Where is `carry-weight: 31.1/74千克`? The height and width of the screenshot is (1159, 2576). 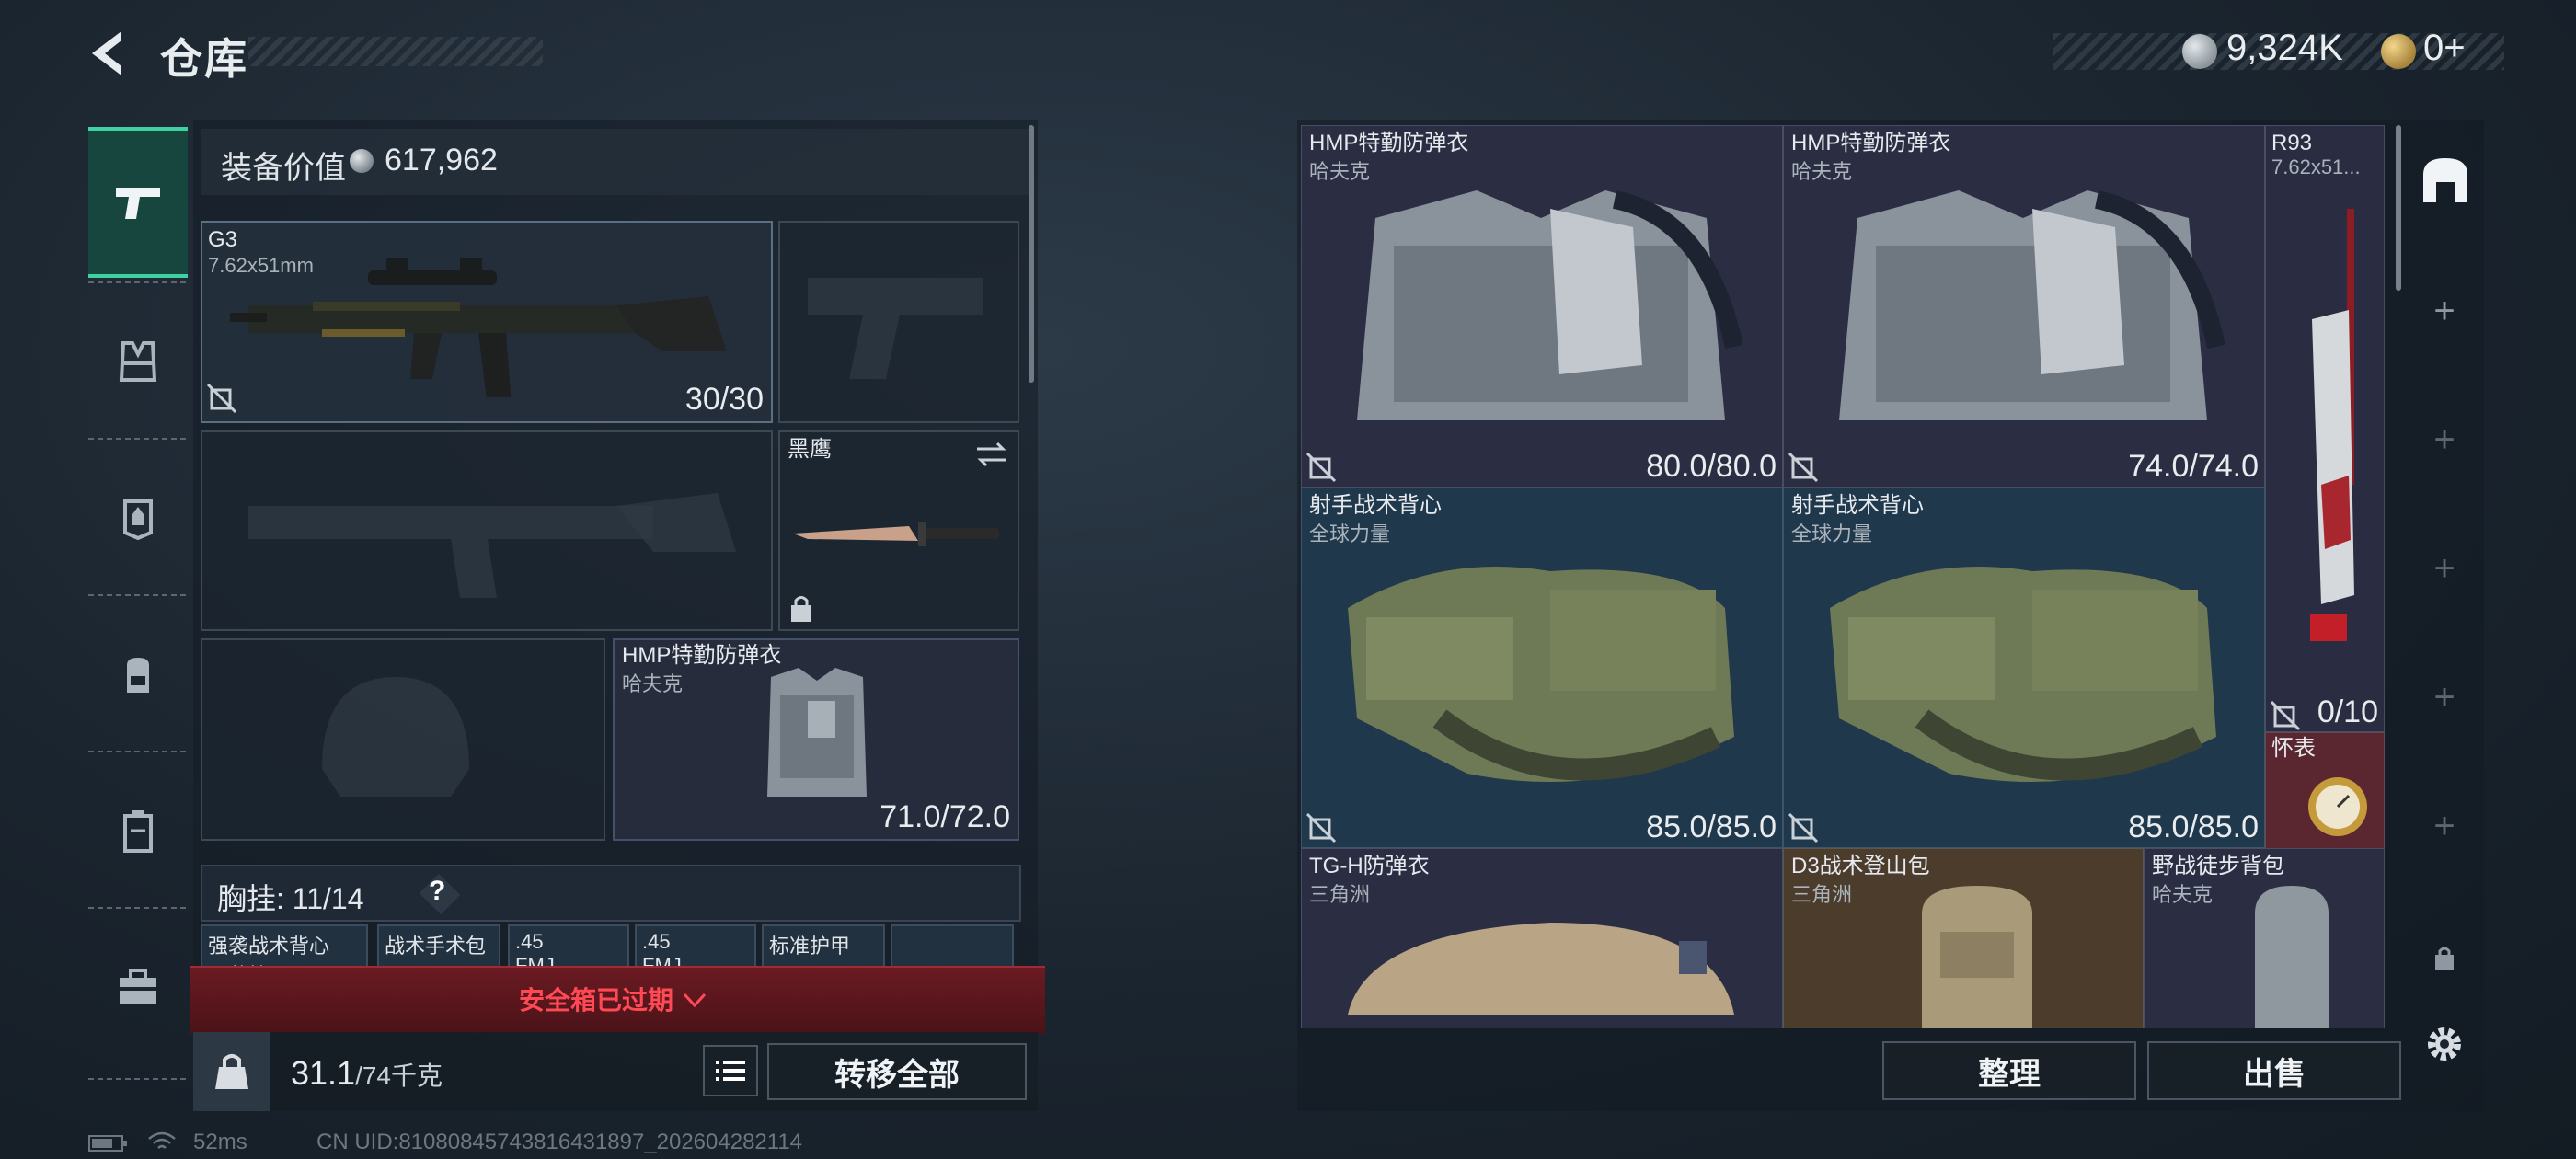
carry-weight: 31.1/74千克 is located at coordinates (367, 1073).